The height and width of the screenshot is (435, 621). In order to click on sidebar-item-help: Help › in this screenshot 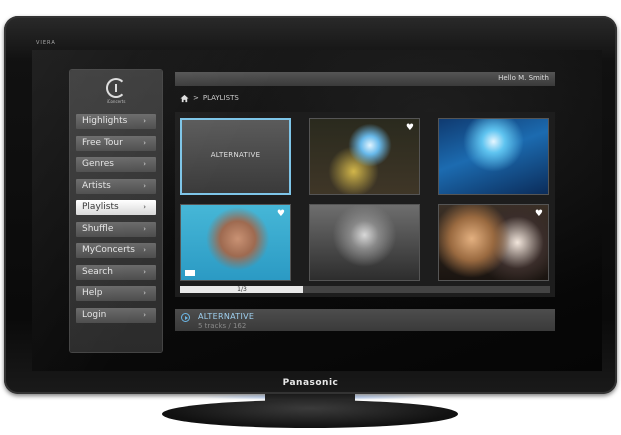, I will do `click(116, 293)`.